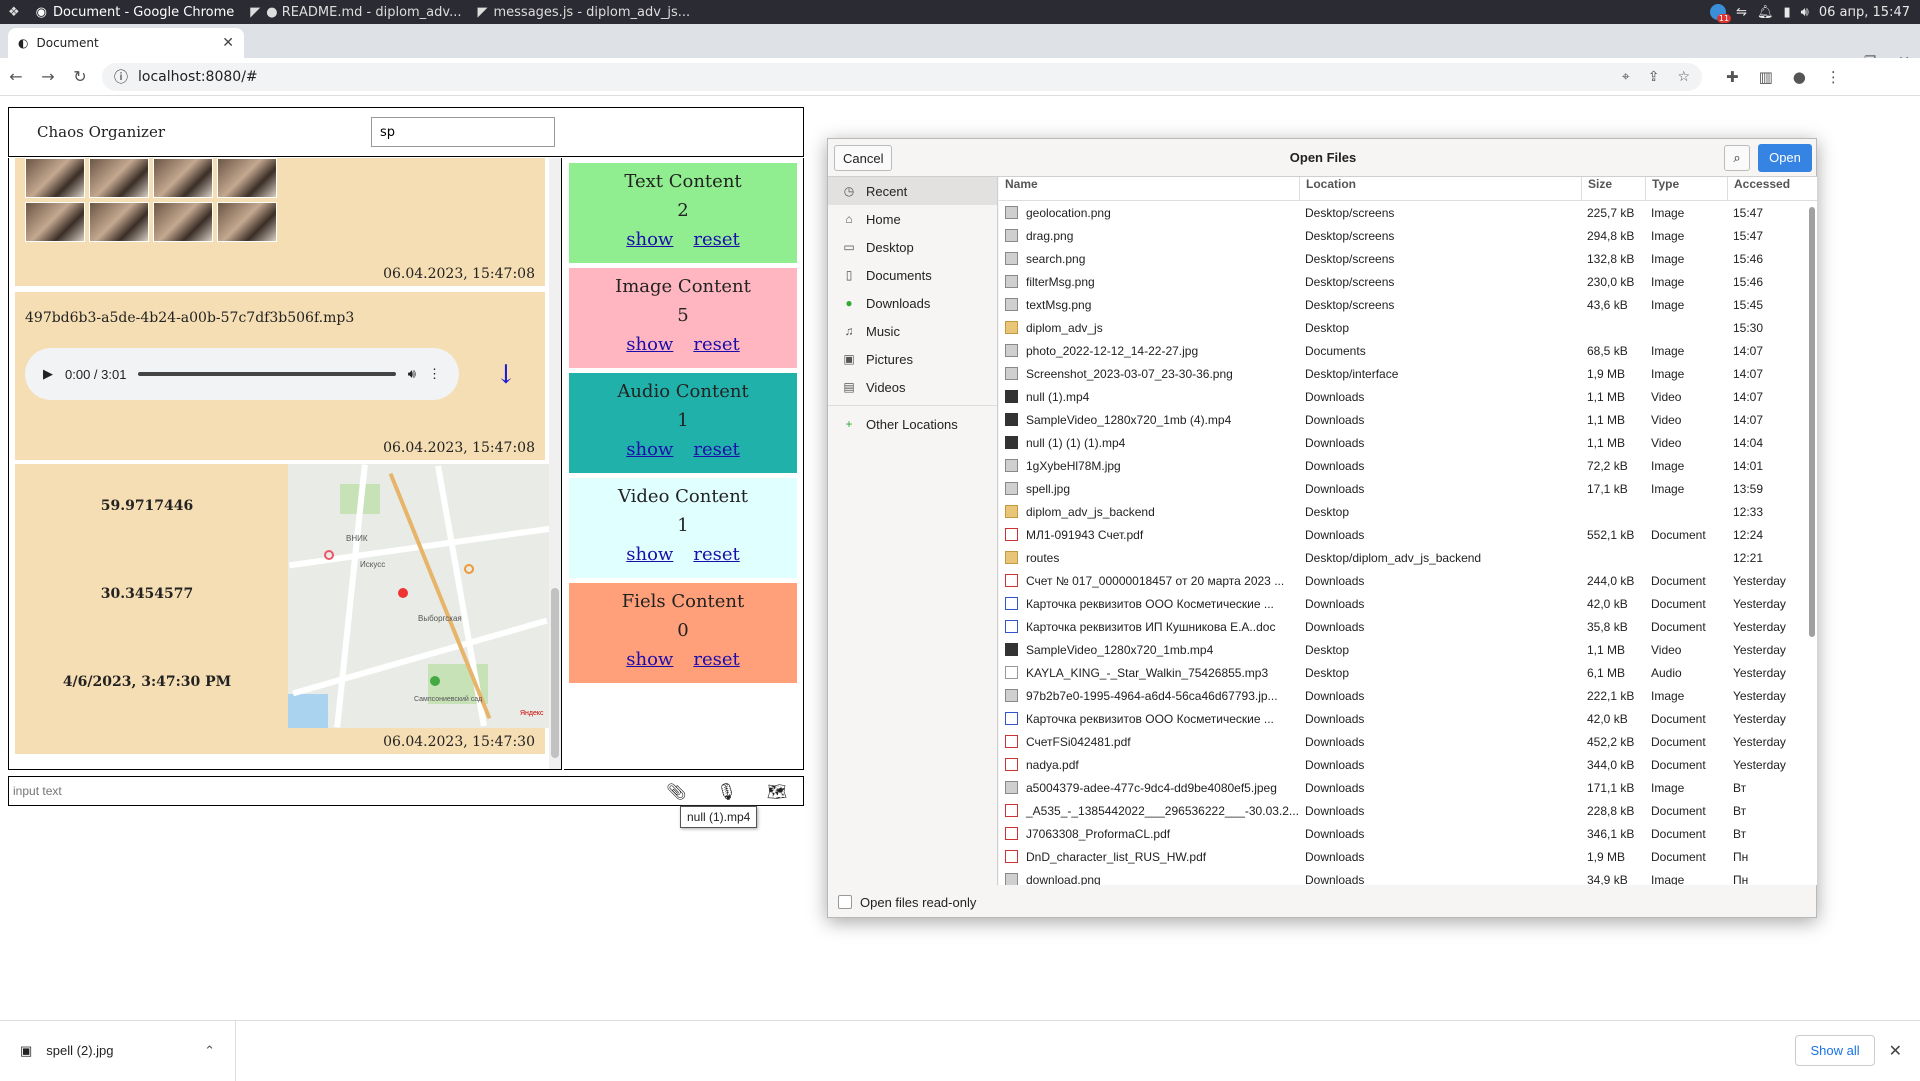 The width and height of the screenshot is (1920, 1081). I want to click on file-list-scrollbar, so click(1812, 543).